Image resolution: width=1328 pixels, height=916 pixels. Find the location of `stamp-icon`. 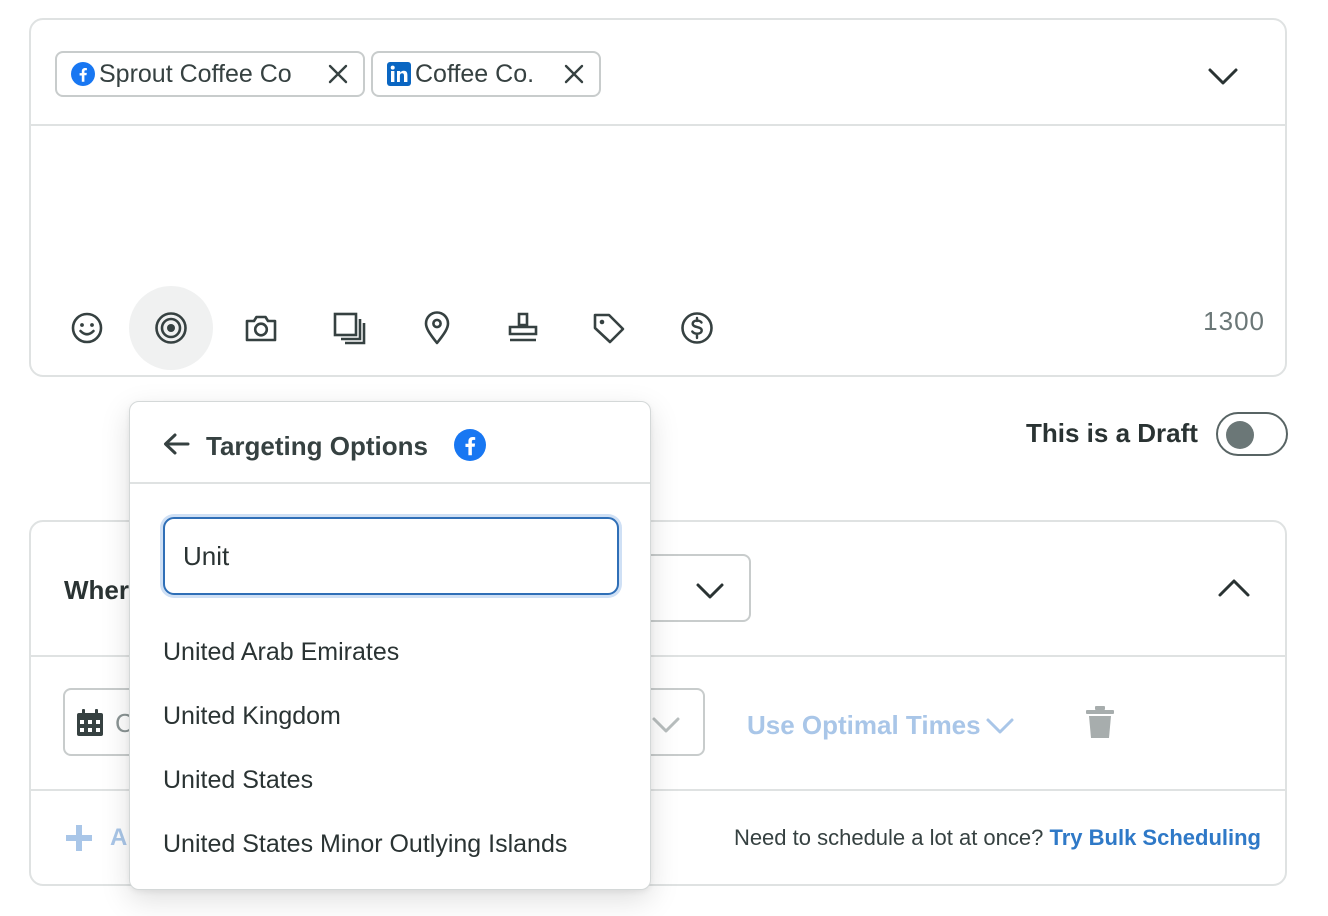

stamp-icon is located at coordinates (523, 327).